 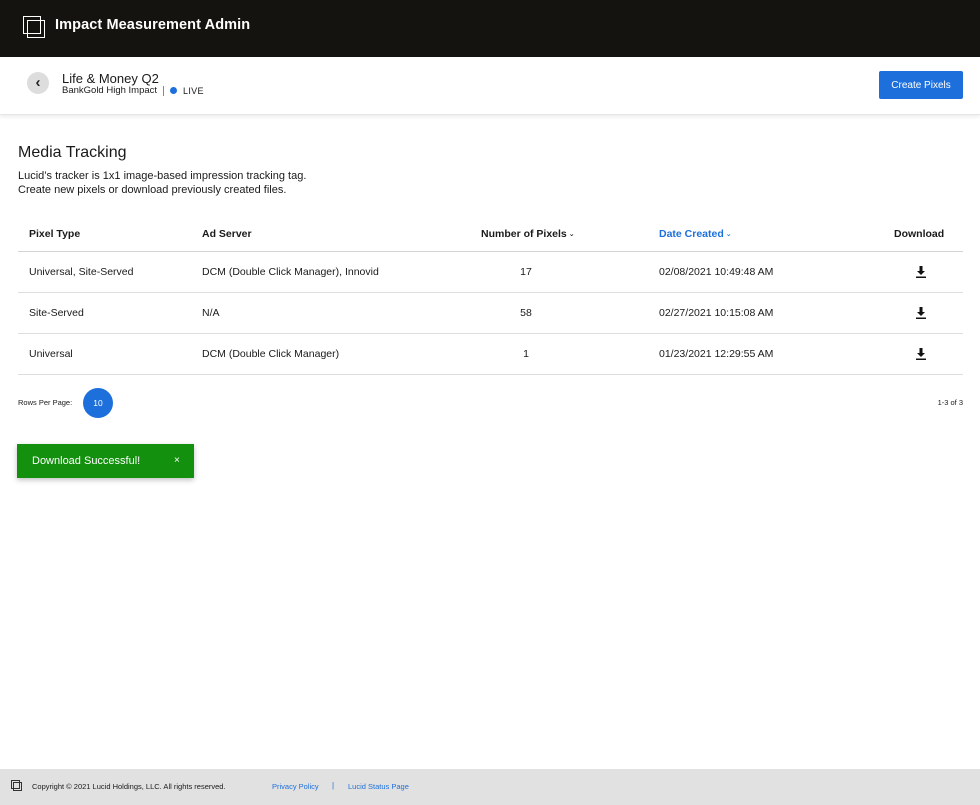 I want to click on campaign-title: Life & Money Q2, so click(x=110, y=78).